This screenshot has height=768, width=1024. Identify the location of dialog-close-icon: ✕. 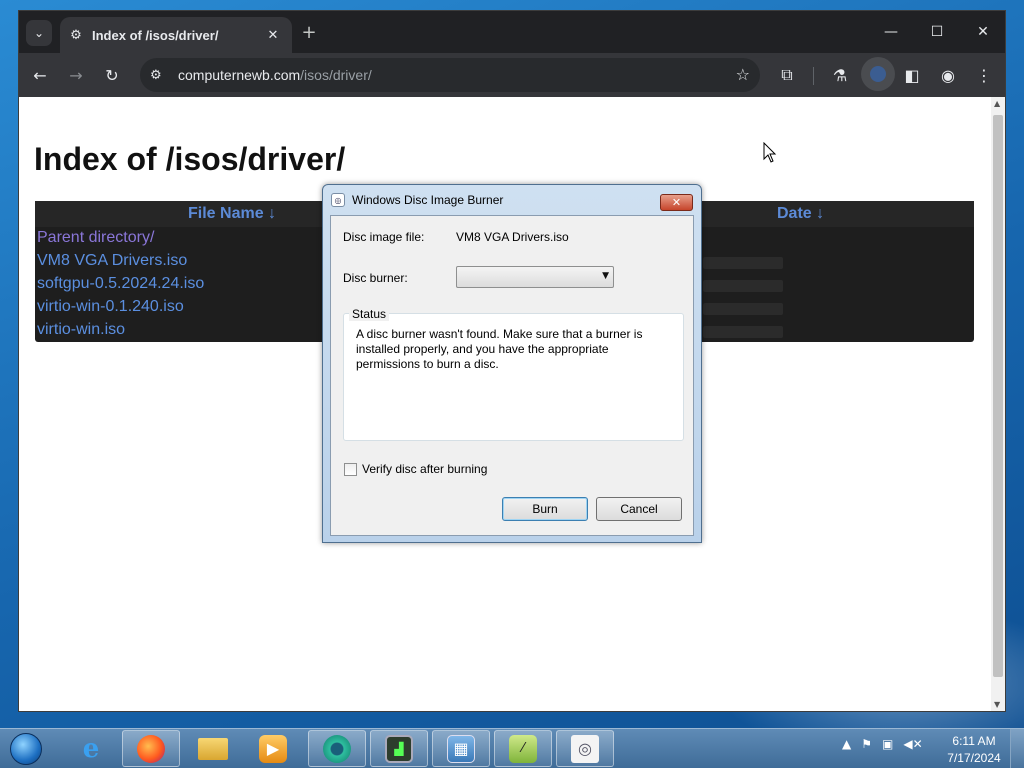
(676, 202).